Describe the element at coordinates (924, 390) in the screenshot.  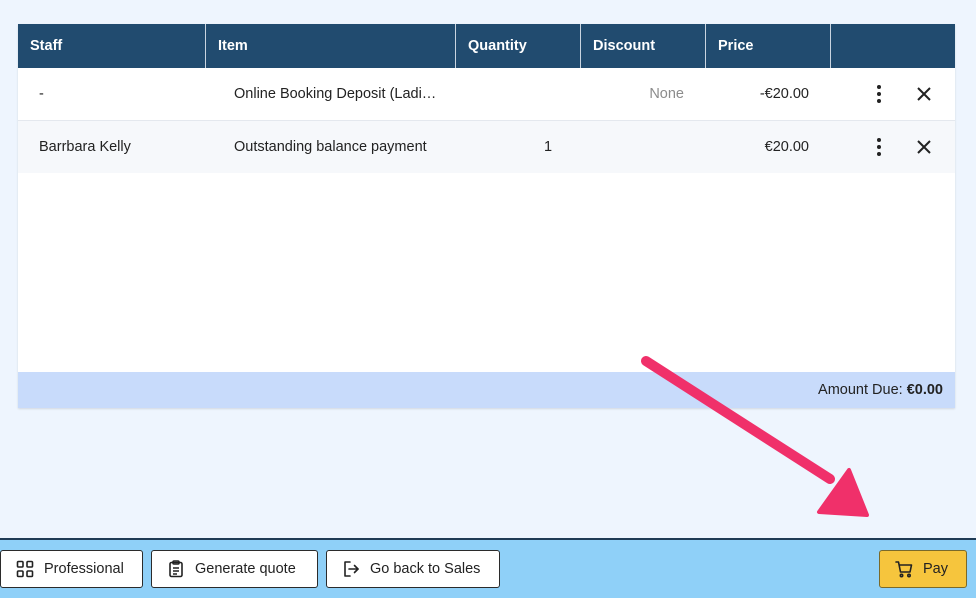
I see `amount-due-value: €0.00` at that location.